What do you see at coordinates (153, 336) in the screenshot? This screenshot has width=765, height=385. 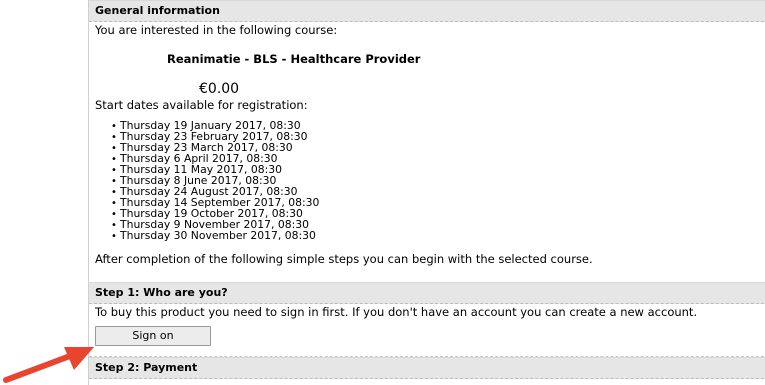 I see `sign-on-button: Sign on` at bounding box center [153, 336].